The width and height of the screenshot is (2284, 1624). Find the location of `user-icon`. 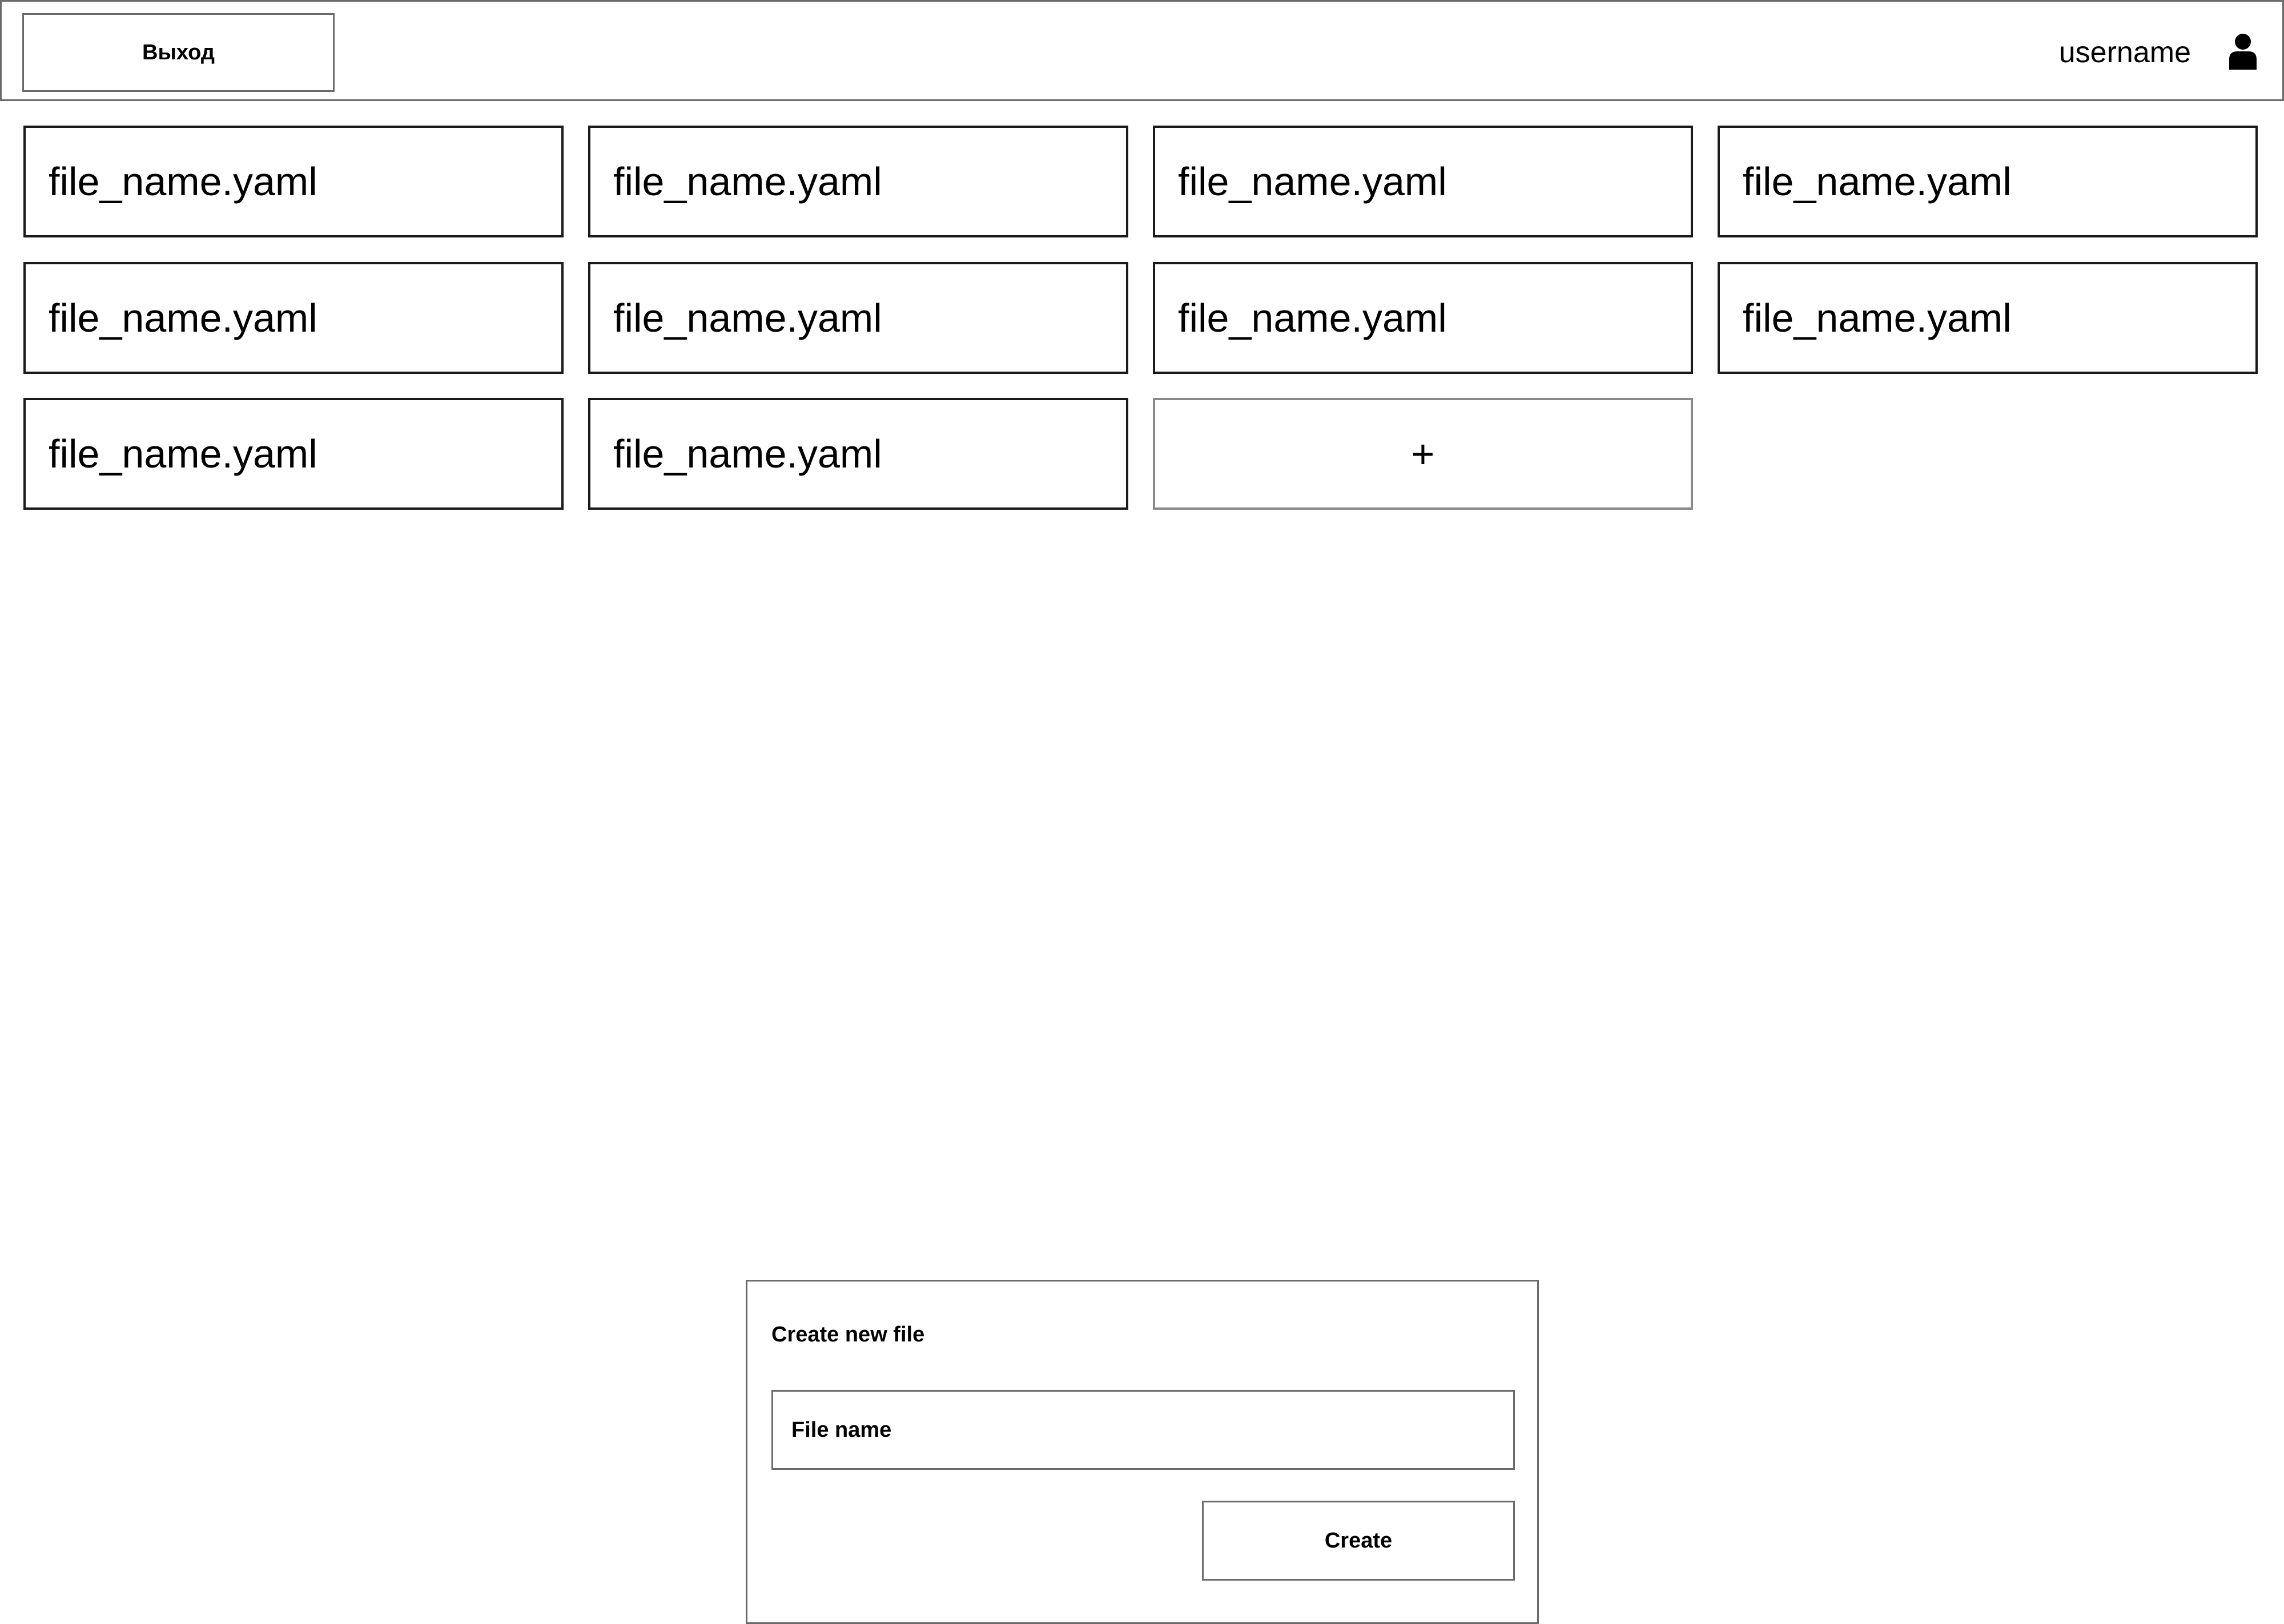

user-icon is located at coordinates (2243, 52).